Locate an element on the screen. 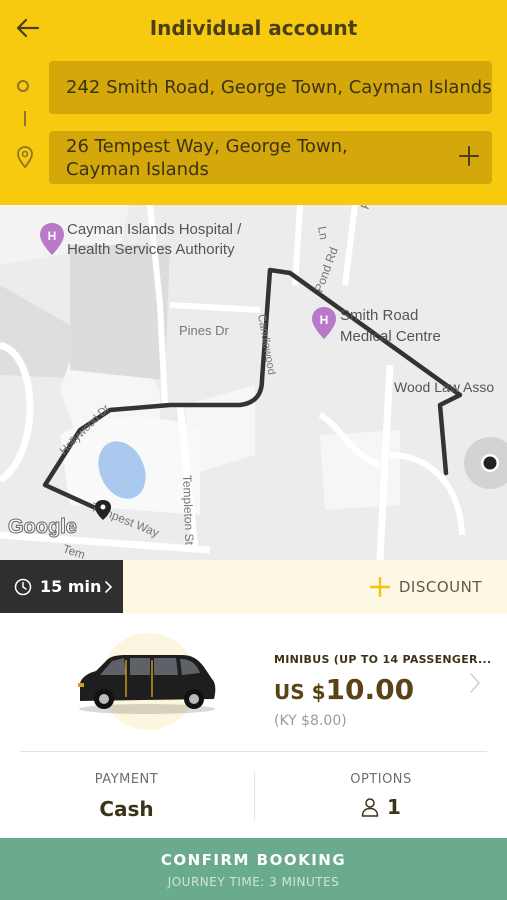  eta-text: 15 min is located at coordinates (71, 586).